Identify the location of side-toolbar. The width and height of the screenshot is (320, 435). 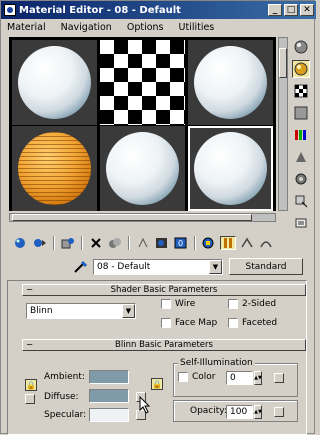
(302, 137).